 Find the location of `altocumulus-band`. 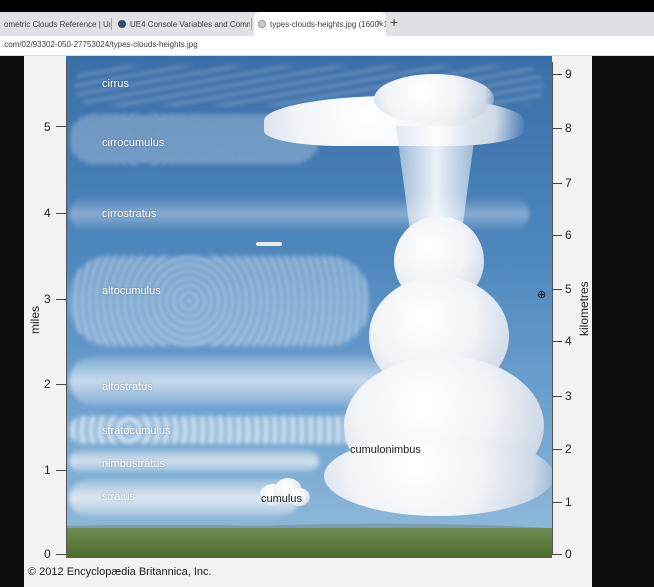

altocumulus-band is located at coordinates (219, 301).